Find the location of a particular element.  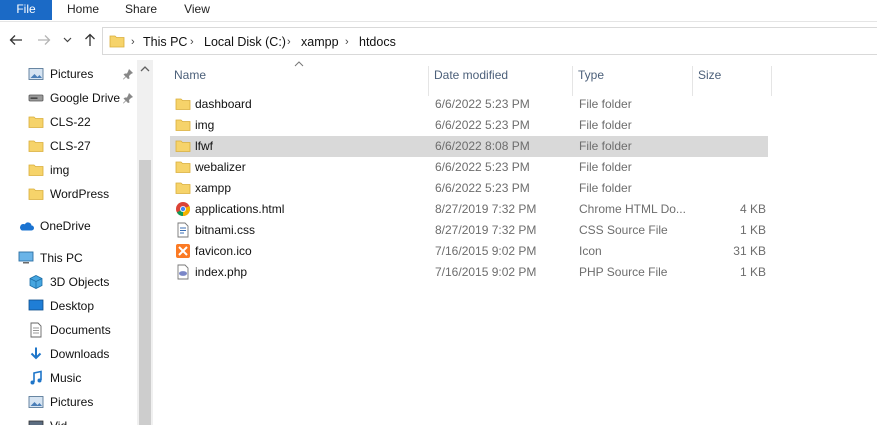

forward-button is located at coordinates (44, 40).